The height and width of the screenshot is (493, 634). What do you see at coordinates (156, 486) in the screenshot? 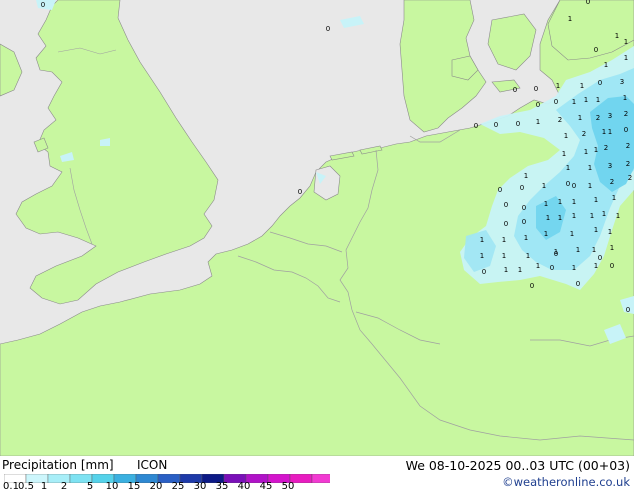
I see `colorbar-tick-label: 20` at bounding box center [156, 486].